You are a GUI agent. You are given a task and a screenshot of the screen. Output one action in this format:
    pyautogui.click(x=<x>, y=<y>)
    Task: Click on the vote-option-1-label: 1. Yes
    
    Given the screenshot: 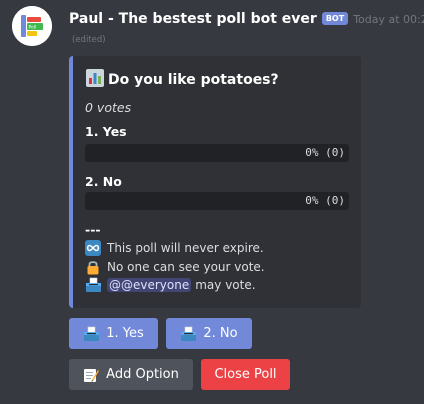 What is the action you would take?
    pyautogui.click(x=125, y=333)
    